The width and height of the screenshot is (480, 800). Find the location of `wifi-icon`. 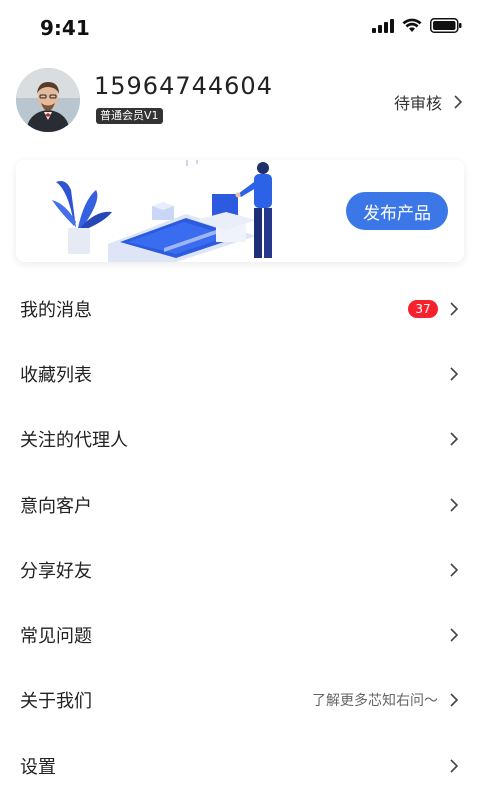

wifi-icon is located at coordinates (412, 25).